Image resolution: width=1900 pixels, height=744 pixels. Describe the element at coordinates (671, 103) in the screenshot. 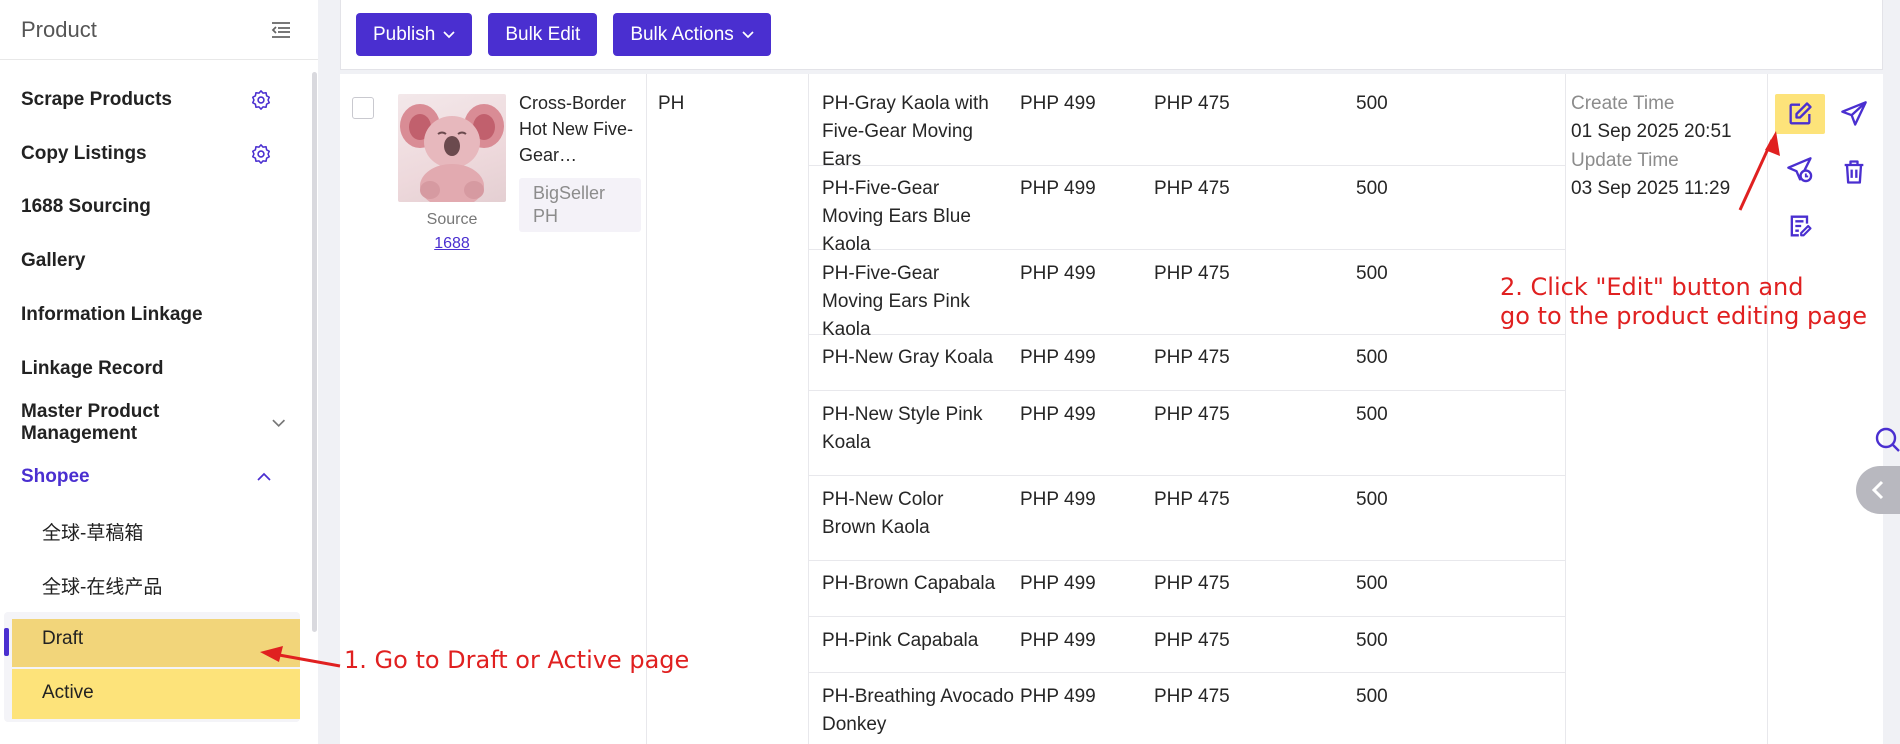

I see `site-cell: PH` at that location.